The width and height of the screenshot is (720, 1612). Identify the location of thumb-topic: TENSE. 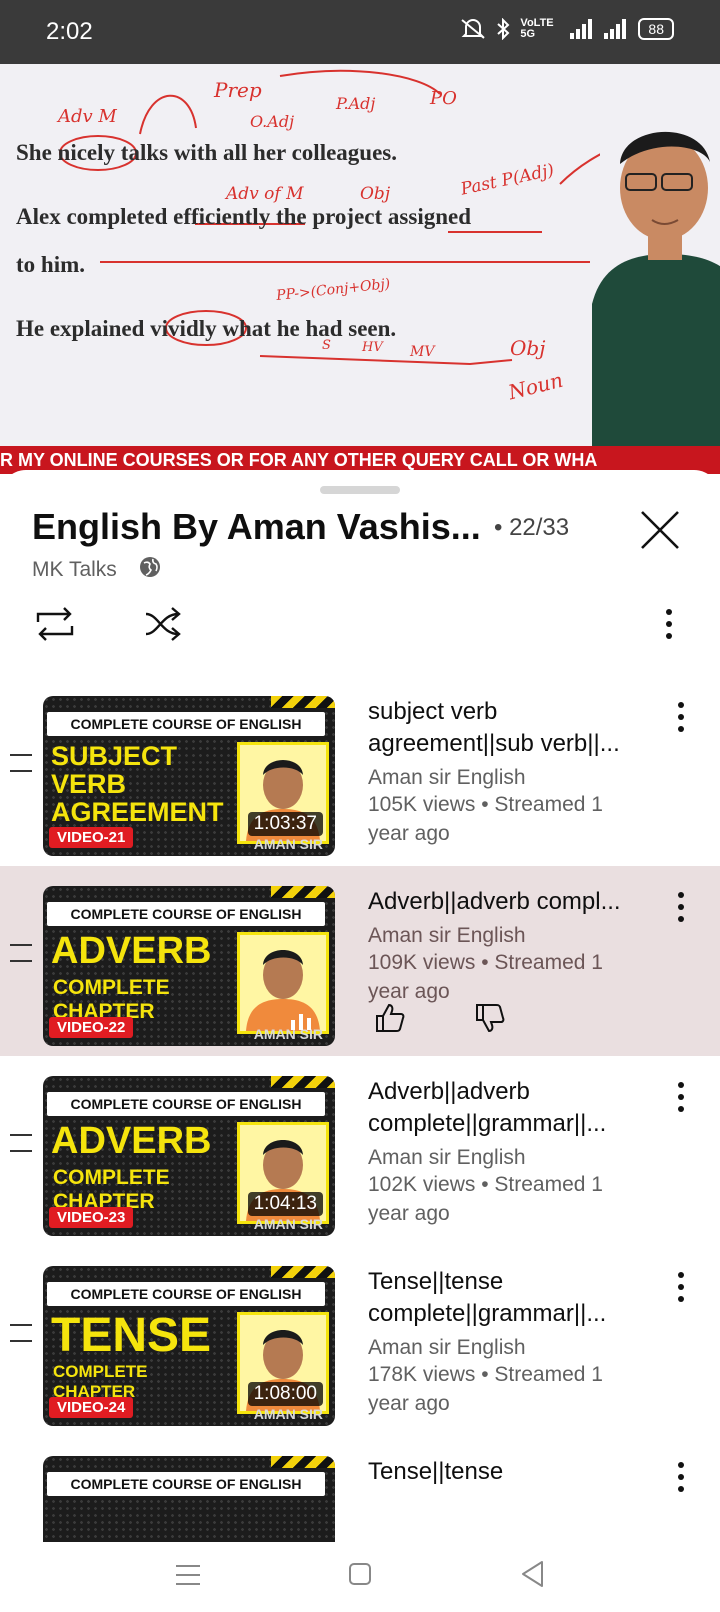
(131, 1335).